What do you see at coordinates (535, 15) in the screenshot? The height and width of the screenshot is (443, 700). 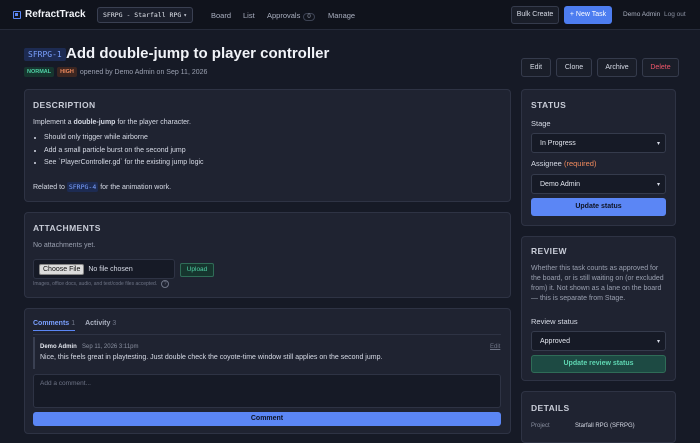 I see `bulk-create-button: Bulk Create` at bounding box center [535, 15].